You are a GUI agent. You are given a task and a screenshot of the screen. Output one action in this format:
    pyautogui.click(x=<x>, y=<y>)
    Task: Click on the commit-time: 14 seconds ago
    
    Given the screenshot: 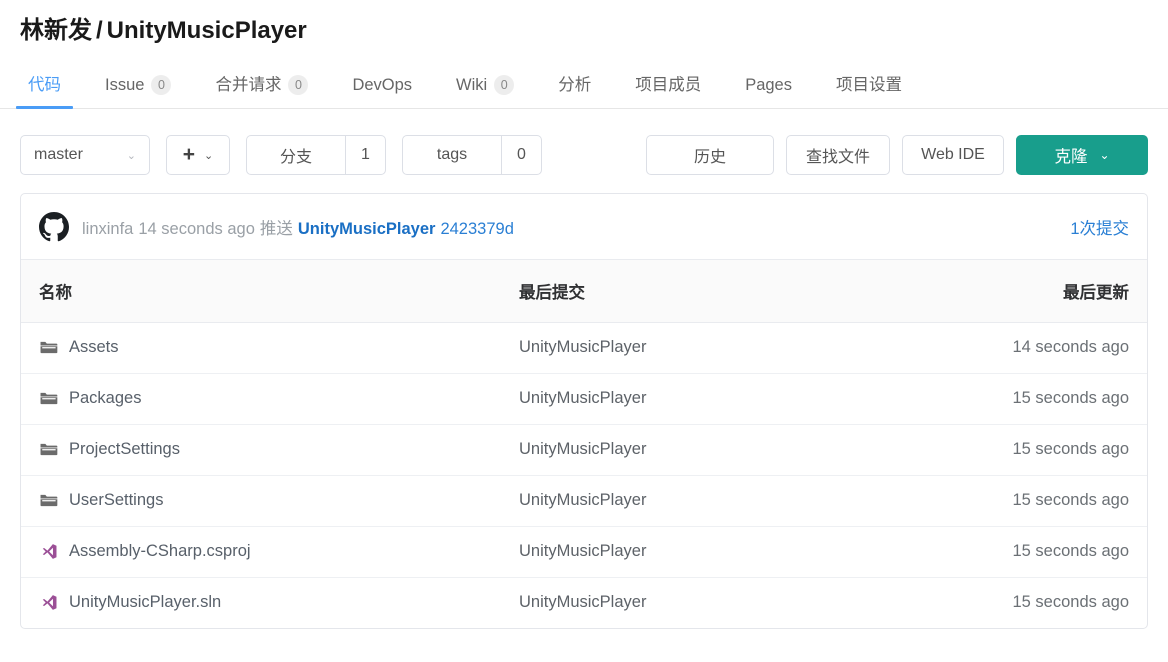 What is the action you would take?
    pyautogui.click(x=196, y=228)
    